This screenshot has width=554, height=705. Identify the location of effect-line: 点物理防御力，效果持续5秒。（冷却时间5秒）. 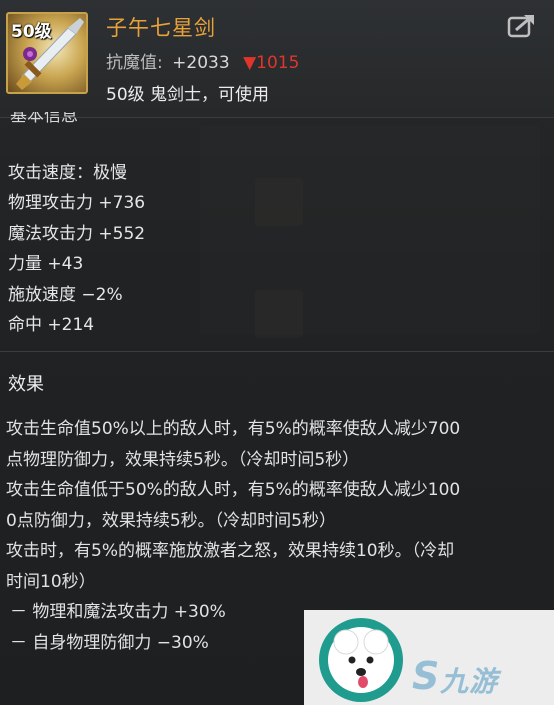
(183, 459).